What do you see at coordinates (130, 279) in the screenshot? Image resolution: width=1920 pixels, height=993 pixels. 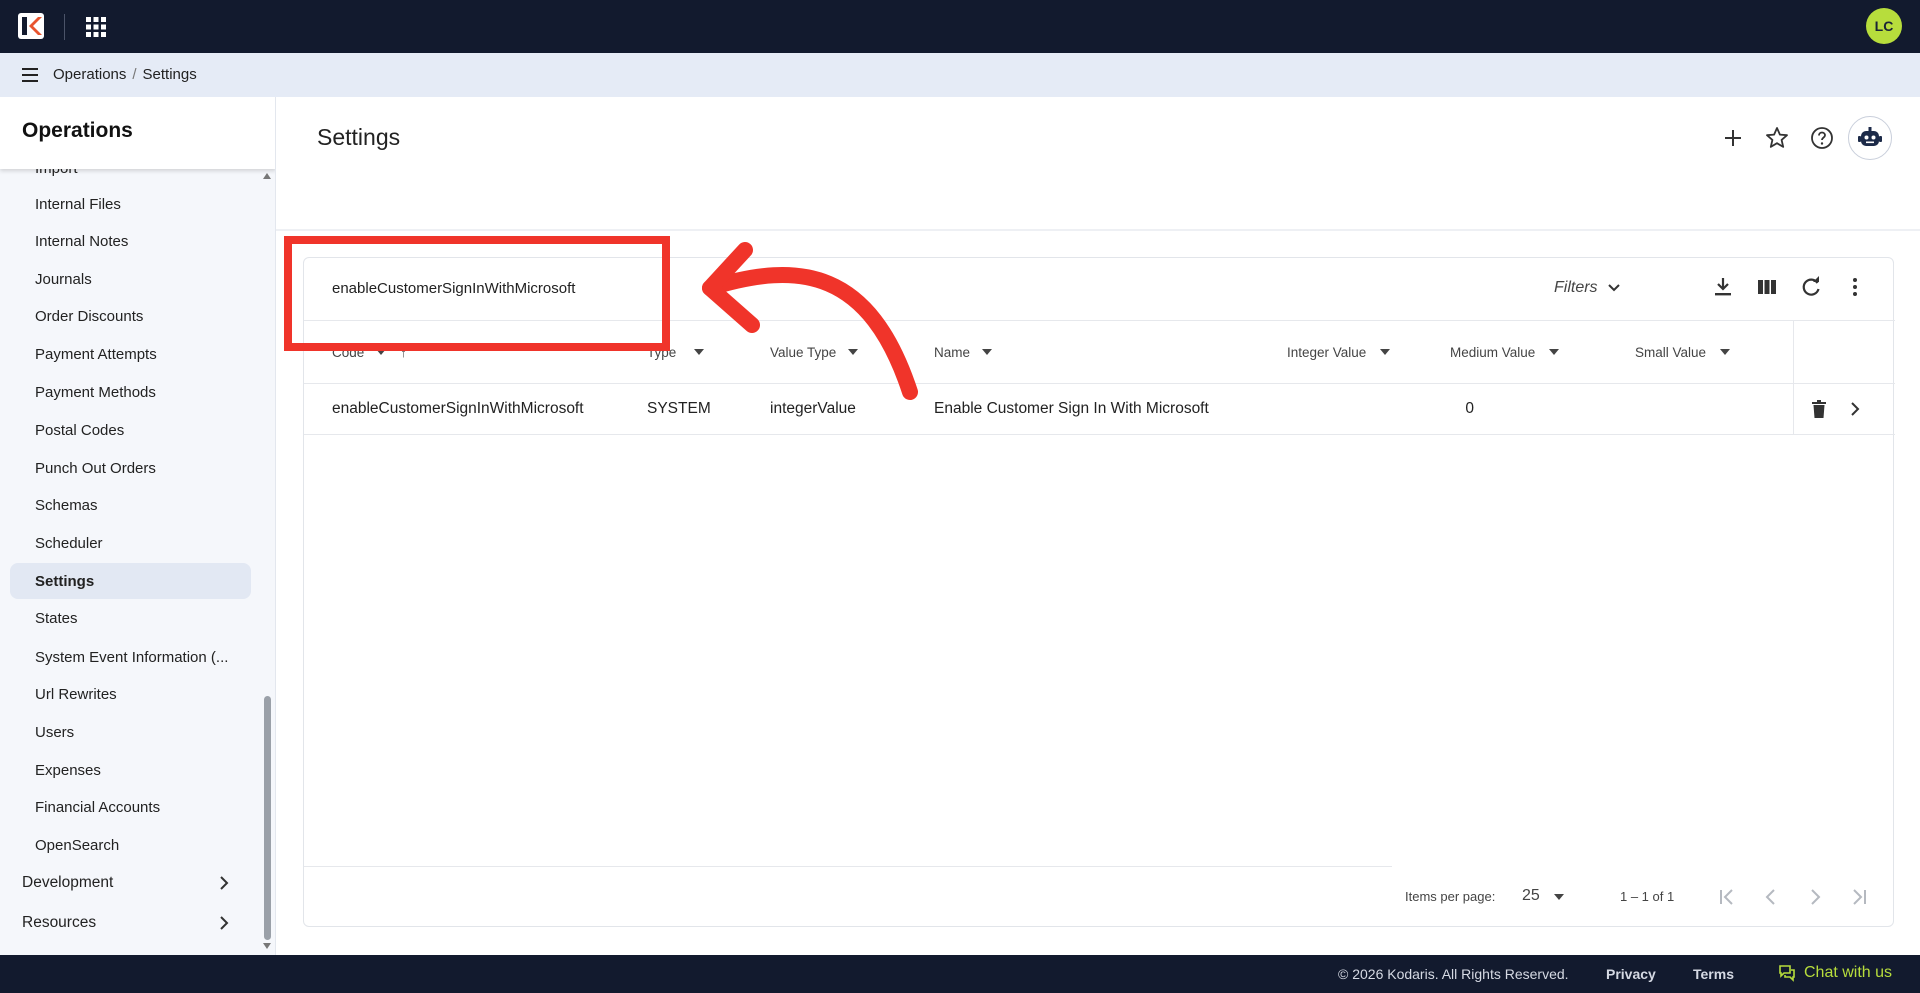 I see `sidebar-item-journals: Journals` at bounding box center [130, 279].